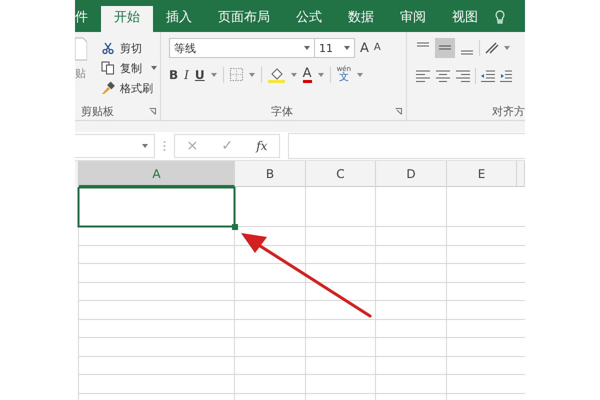 Image resolution: width=600 pixels, height=400 pixels. Describe the element at coordinates (157, 207) in the screenshot. I see `selected-cell` at that location.